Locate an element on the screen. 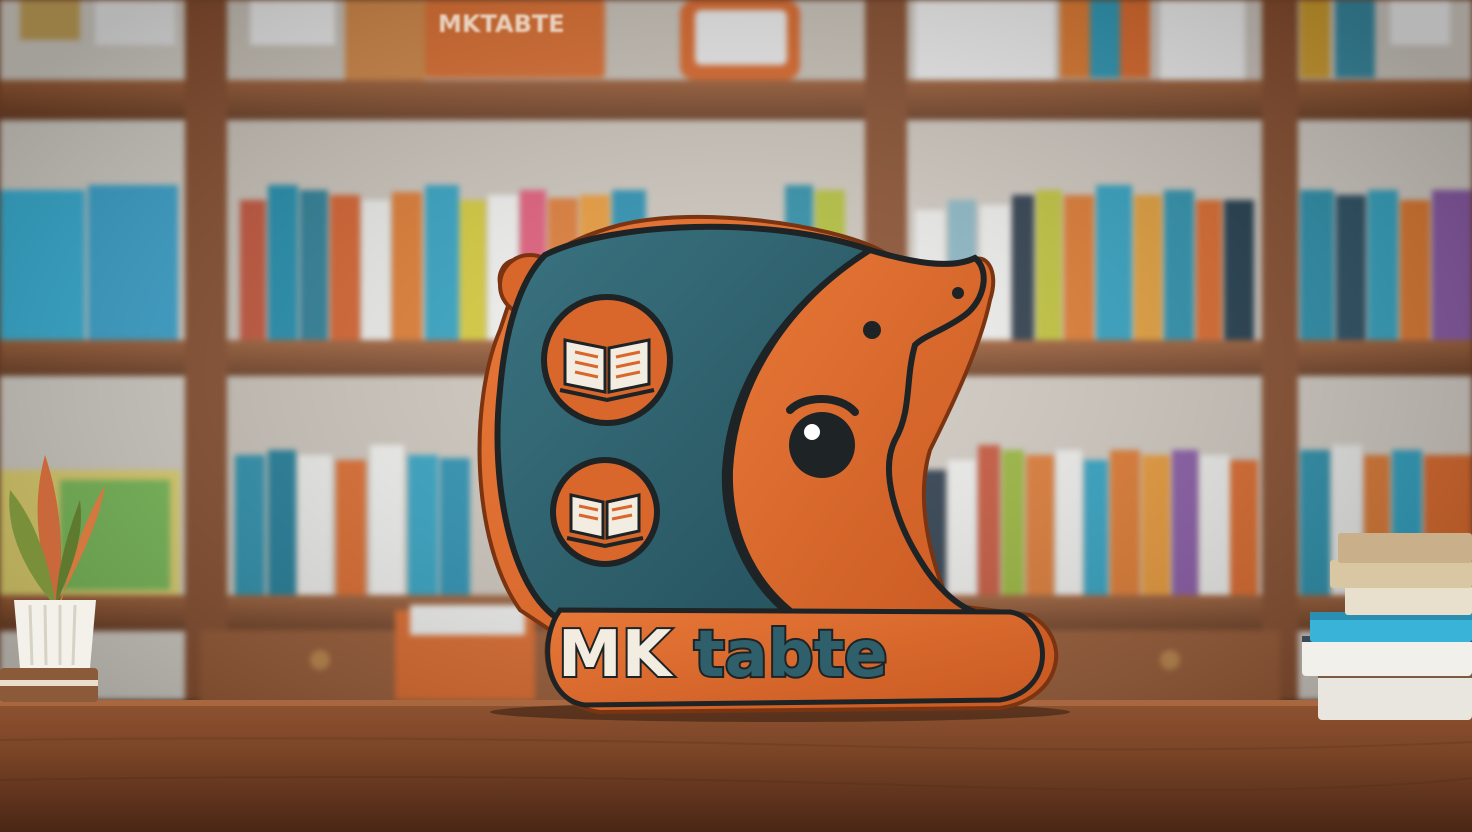 Image resolution: width=1472 pixels, height=832 pixels. wordmark-mk: MK is located at coordinates (616, 655).